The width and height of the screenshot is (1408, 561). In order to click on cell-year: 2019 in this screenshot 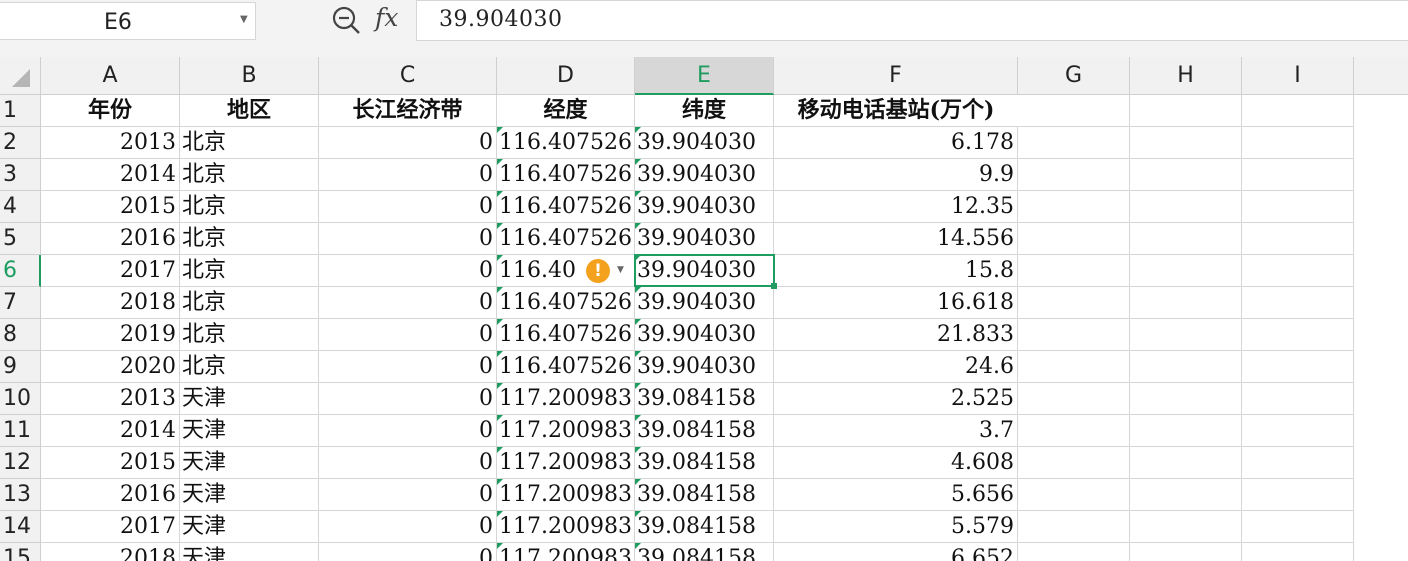, I will do `click(110, 335)`.